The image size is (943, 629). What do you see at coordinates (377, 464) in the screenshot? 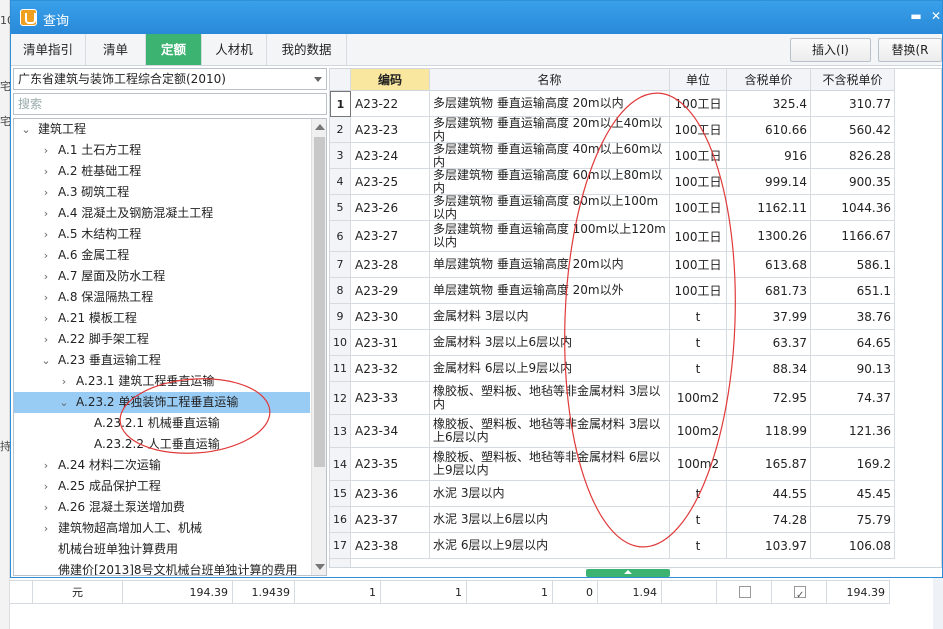
I see `cell-text: A23-35` at bounding box center [377, 464].